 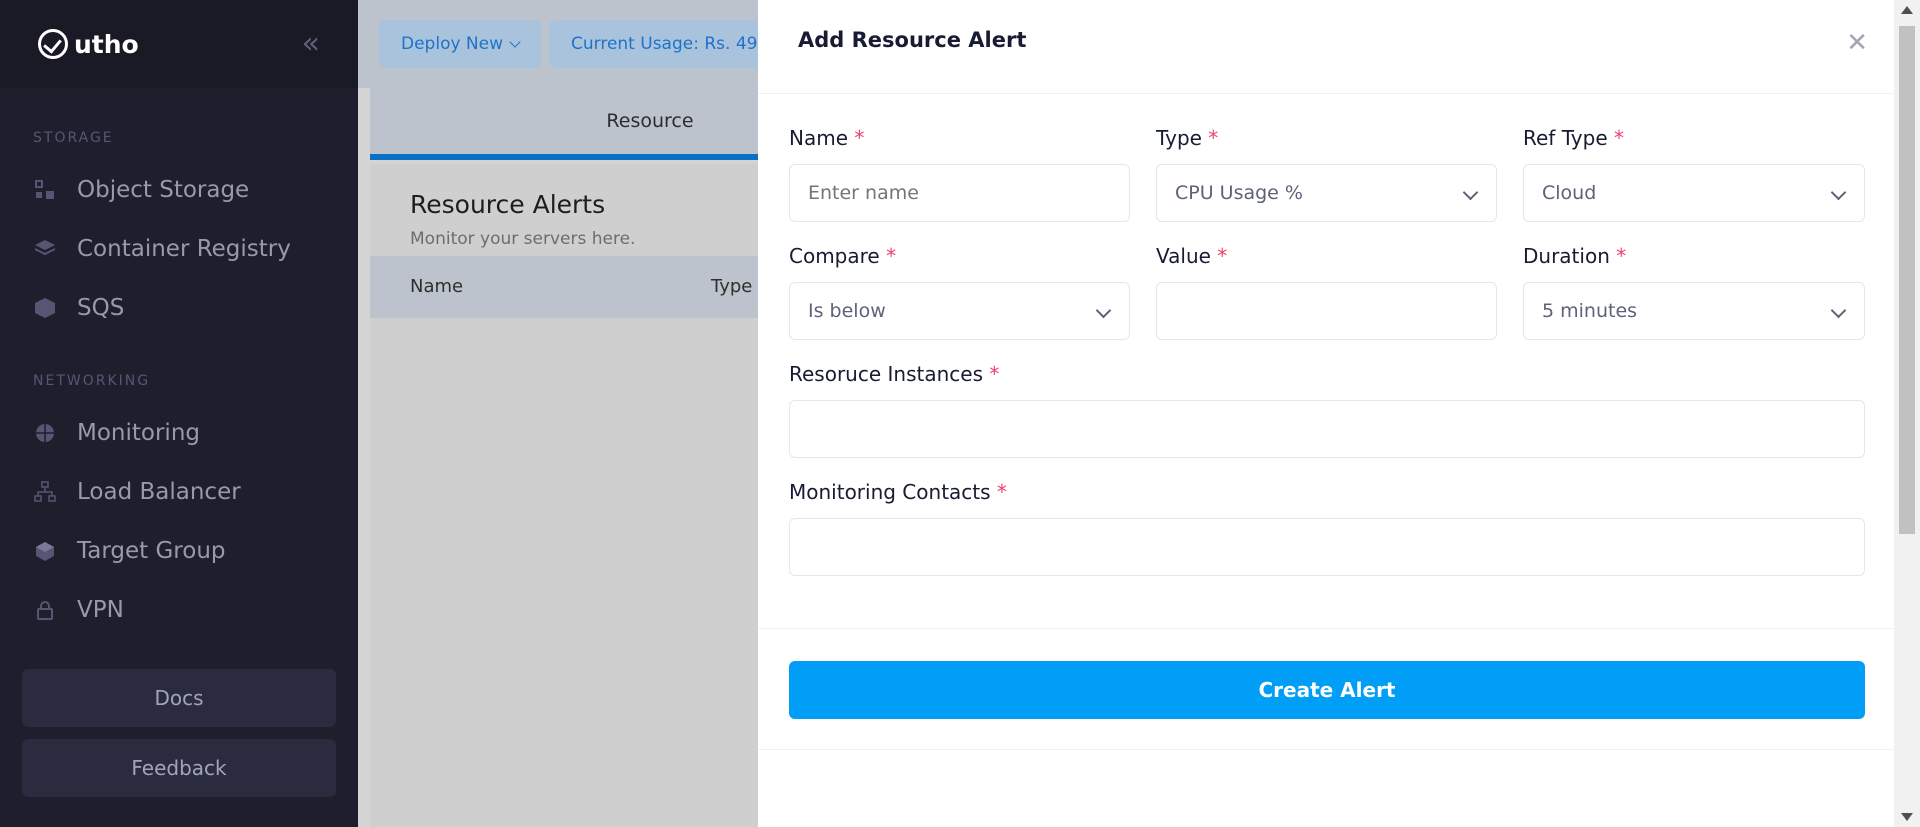 What do you see at coordinates (179, 698) in the screenshot?
I see `docs-button: Docs` at bounding box center [179, 698].